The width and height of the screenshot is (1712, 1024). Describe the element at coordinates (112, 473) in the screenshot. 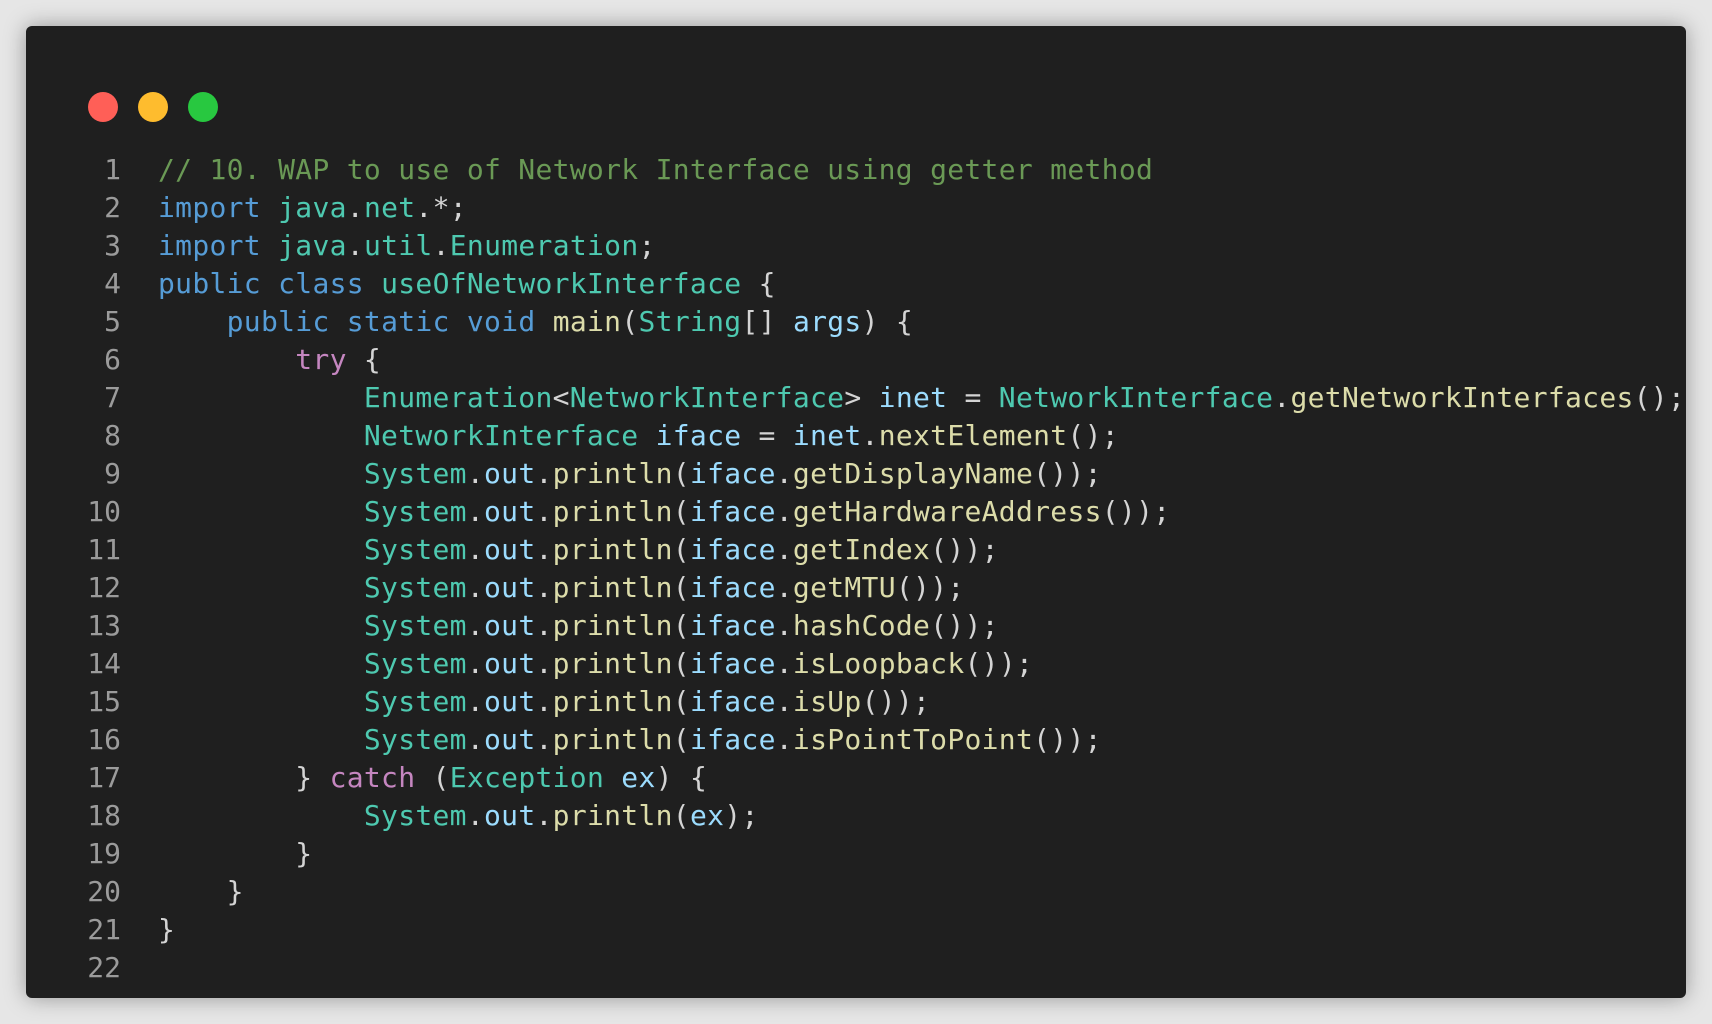

I see `line-number: 9` at that location.